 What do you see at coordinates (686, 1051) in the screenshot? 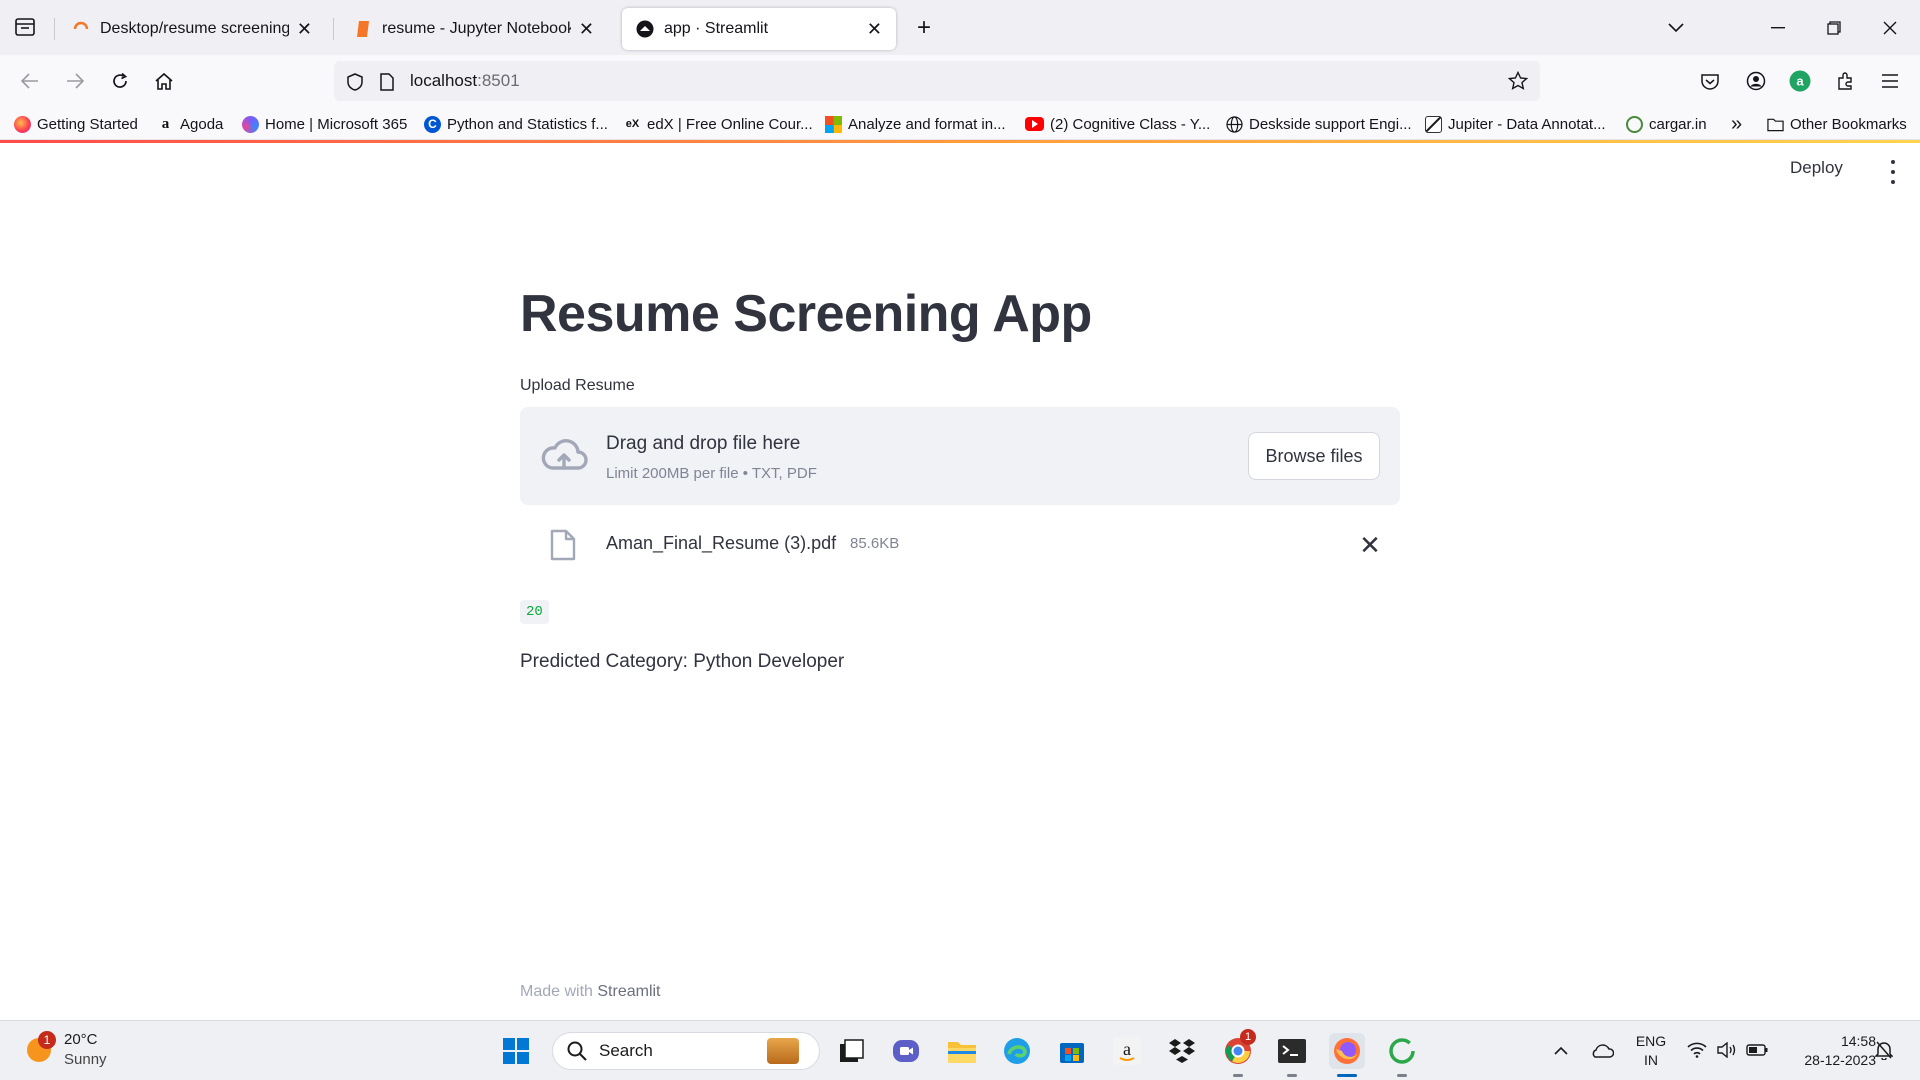
I see `taskbar-search-input: Search` at bounding box center [686, 1051].